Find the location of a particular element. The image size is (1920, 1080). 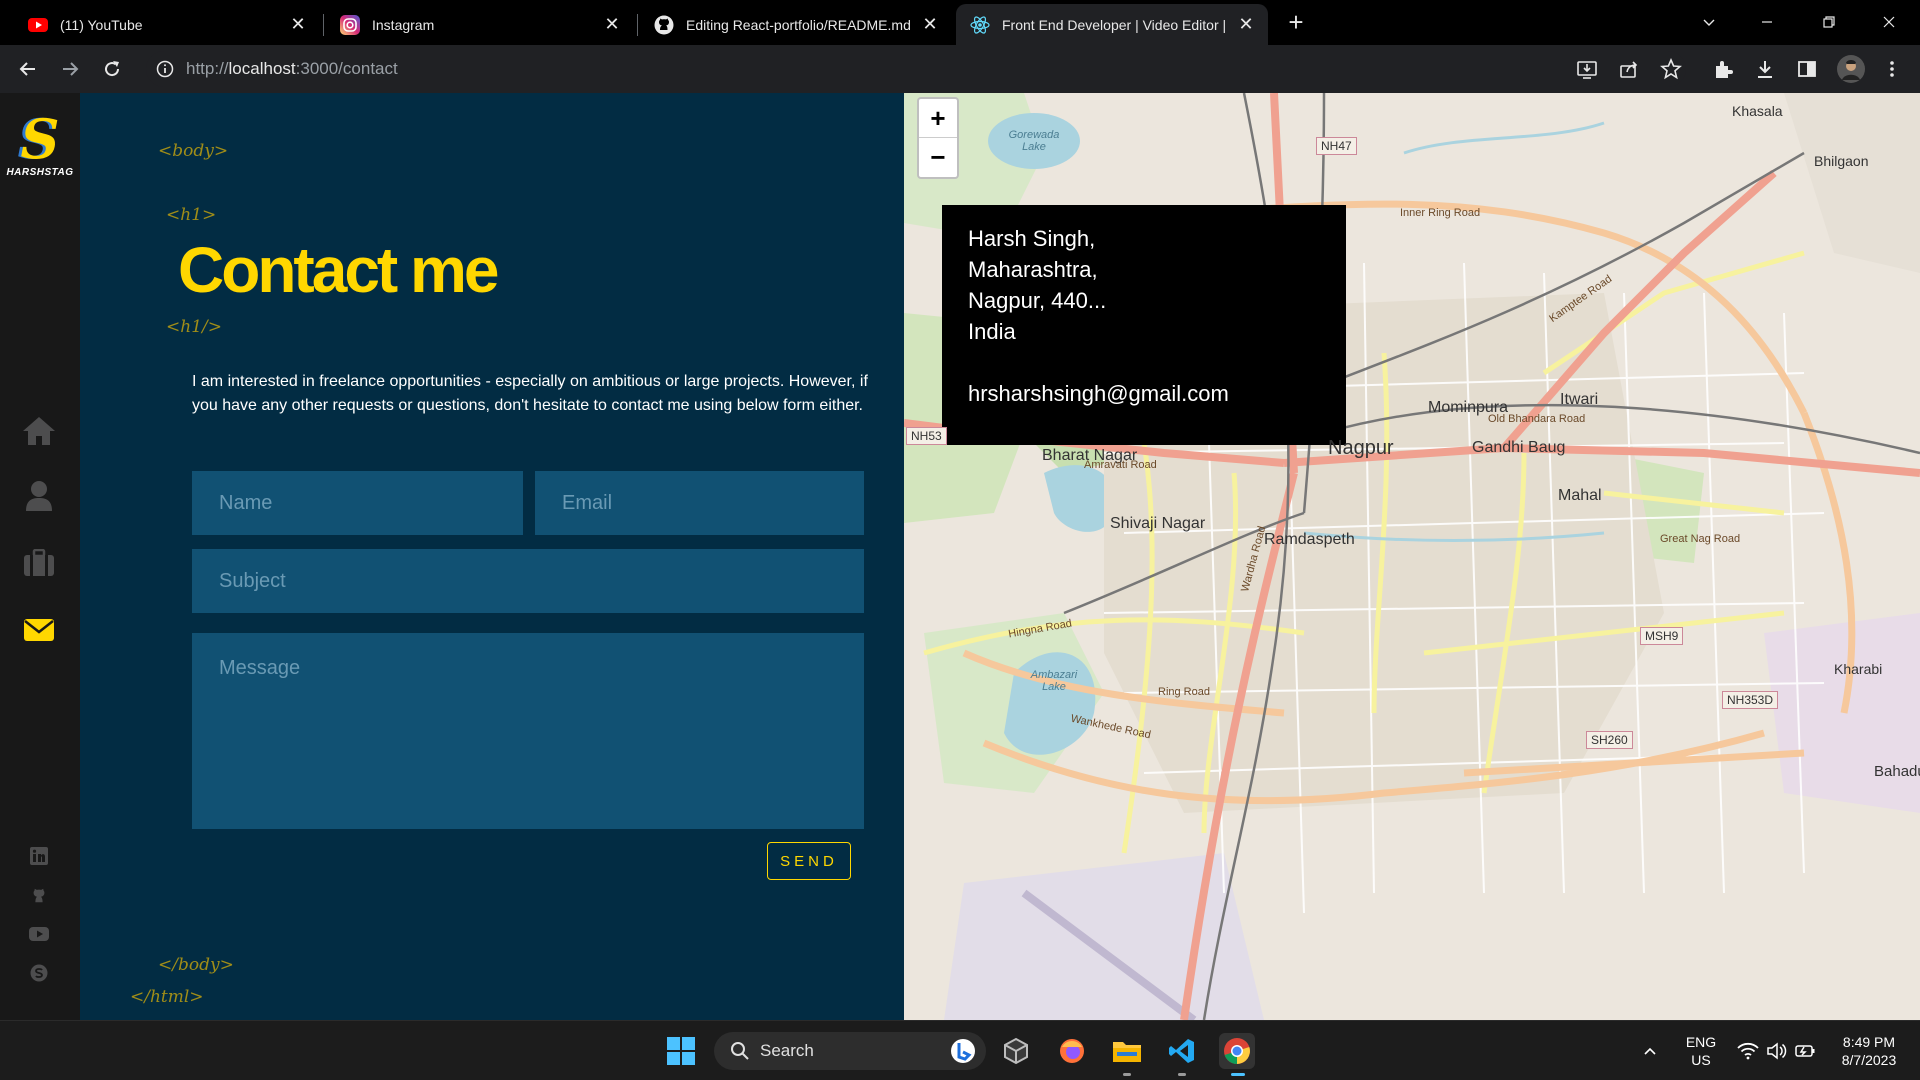

back-button is located at coordinates (28, 69).